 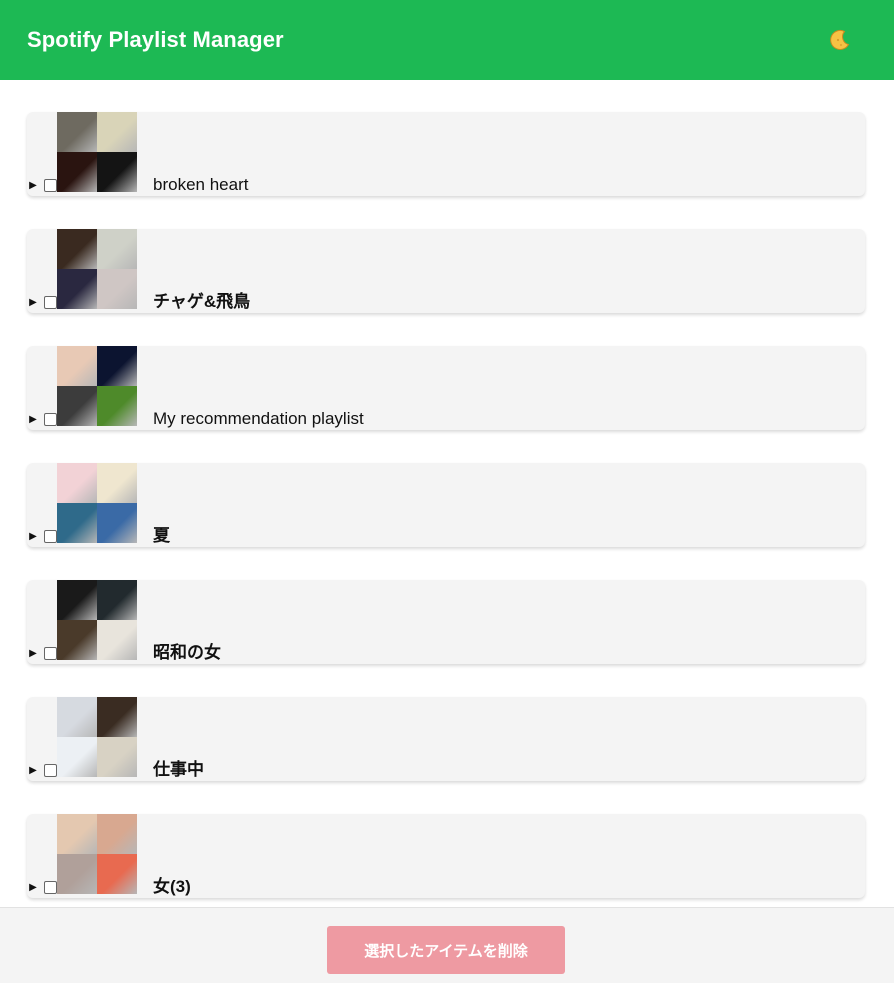 I want to click on playlist-name: 夏, so click(x=161, y=535).